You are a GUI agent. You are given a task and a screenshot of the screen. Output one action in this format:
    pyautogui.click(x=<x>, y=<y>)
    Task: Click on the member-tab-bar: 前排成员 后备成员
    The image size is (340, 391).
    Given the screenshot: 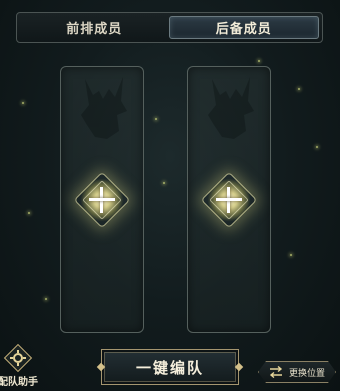 What is the action you would take?
    pyautogui.click(x=169, y=27)
    